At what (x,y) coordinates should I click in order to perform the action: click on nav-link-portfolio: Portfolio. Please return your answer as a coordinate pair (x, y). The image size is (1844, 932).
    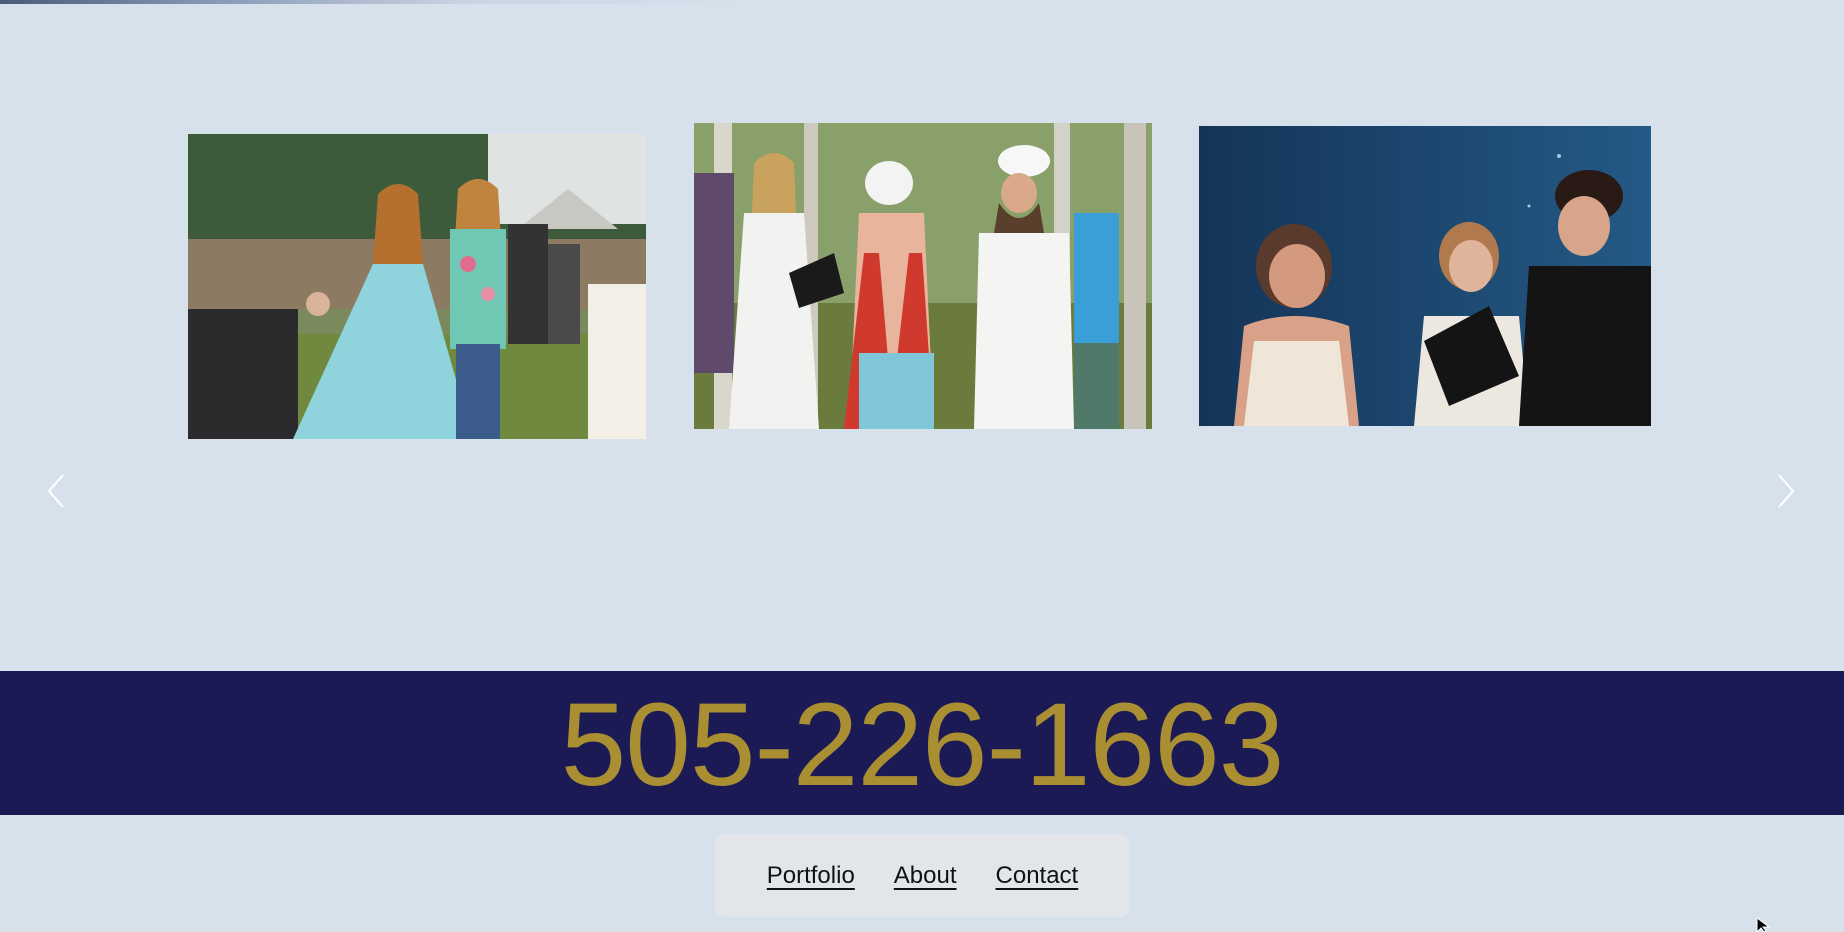
    Looking at the image, I should click on (811, 876).